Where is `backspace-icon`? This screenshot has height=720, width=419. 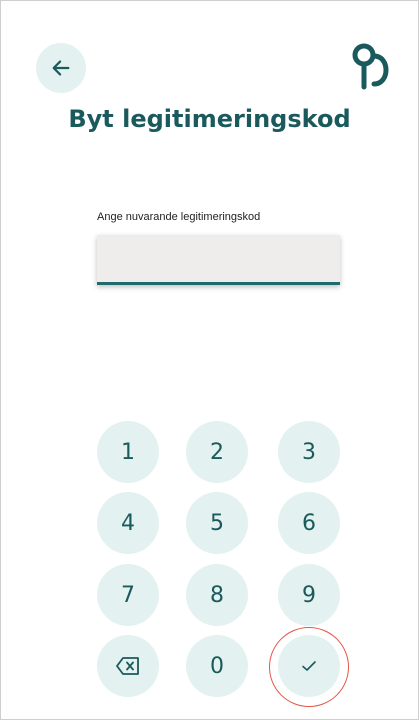
backspace-icon is located at coordinates (127, 666).